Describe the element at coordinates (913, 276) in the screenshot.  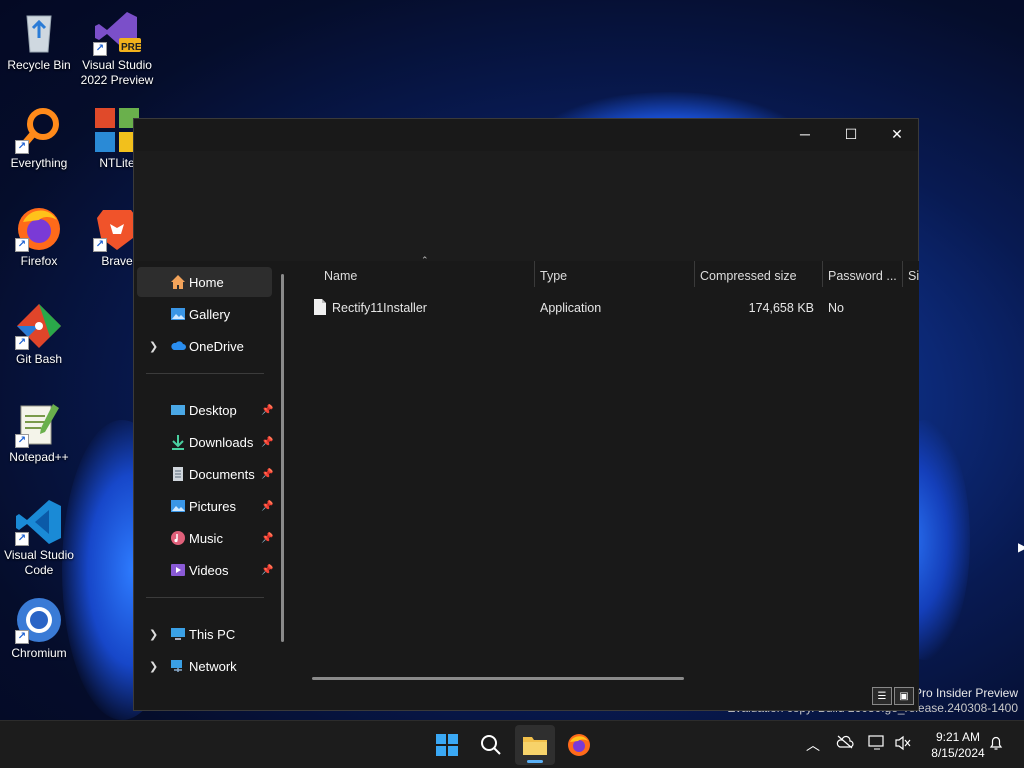
I see `column-header-size: Si` at that location.